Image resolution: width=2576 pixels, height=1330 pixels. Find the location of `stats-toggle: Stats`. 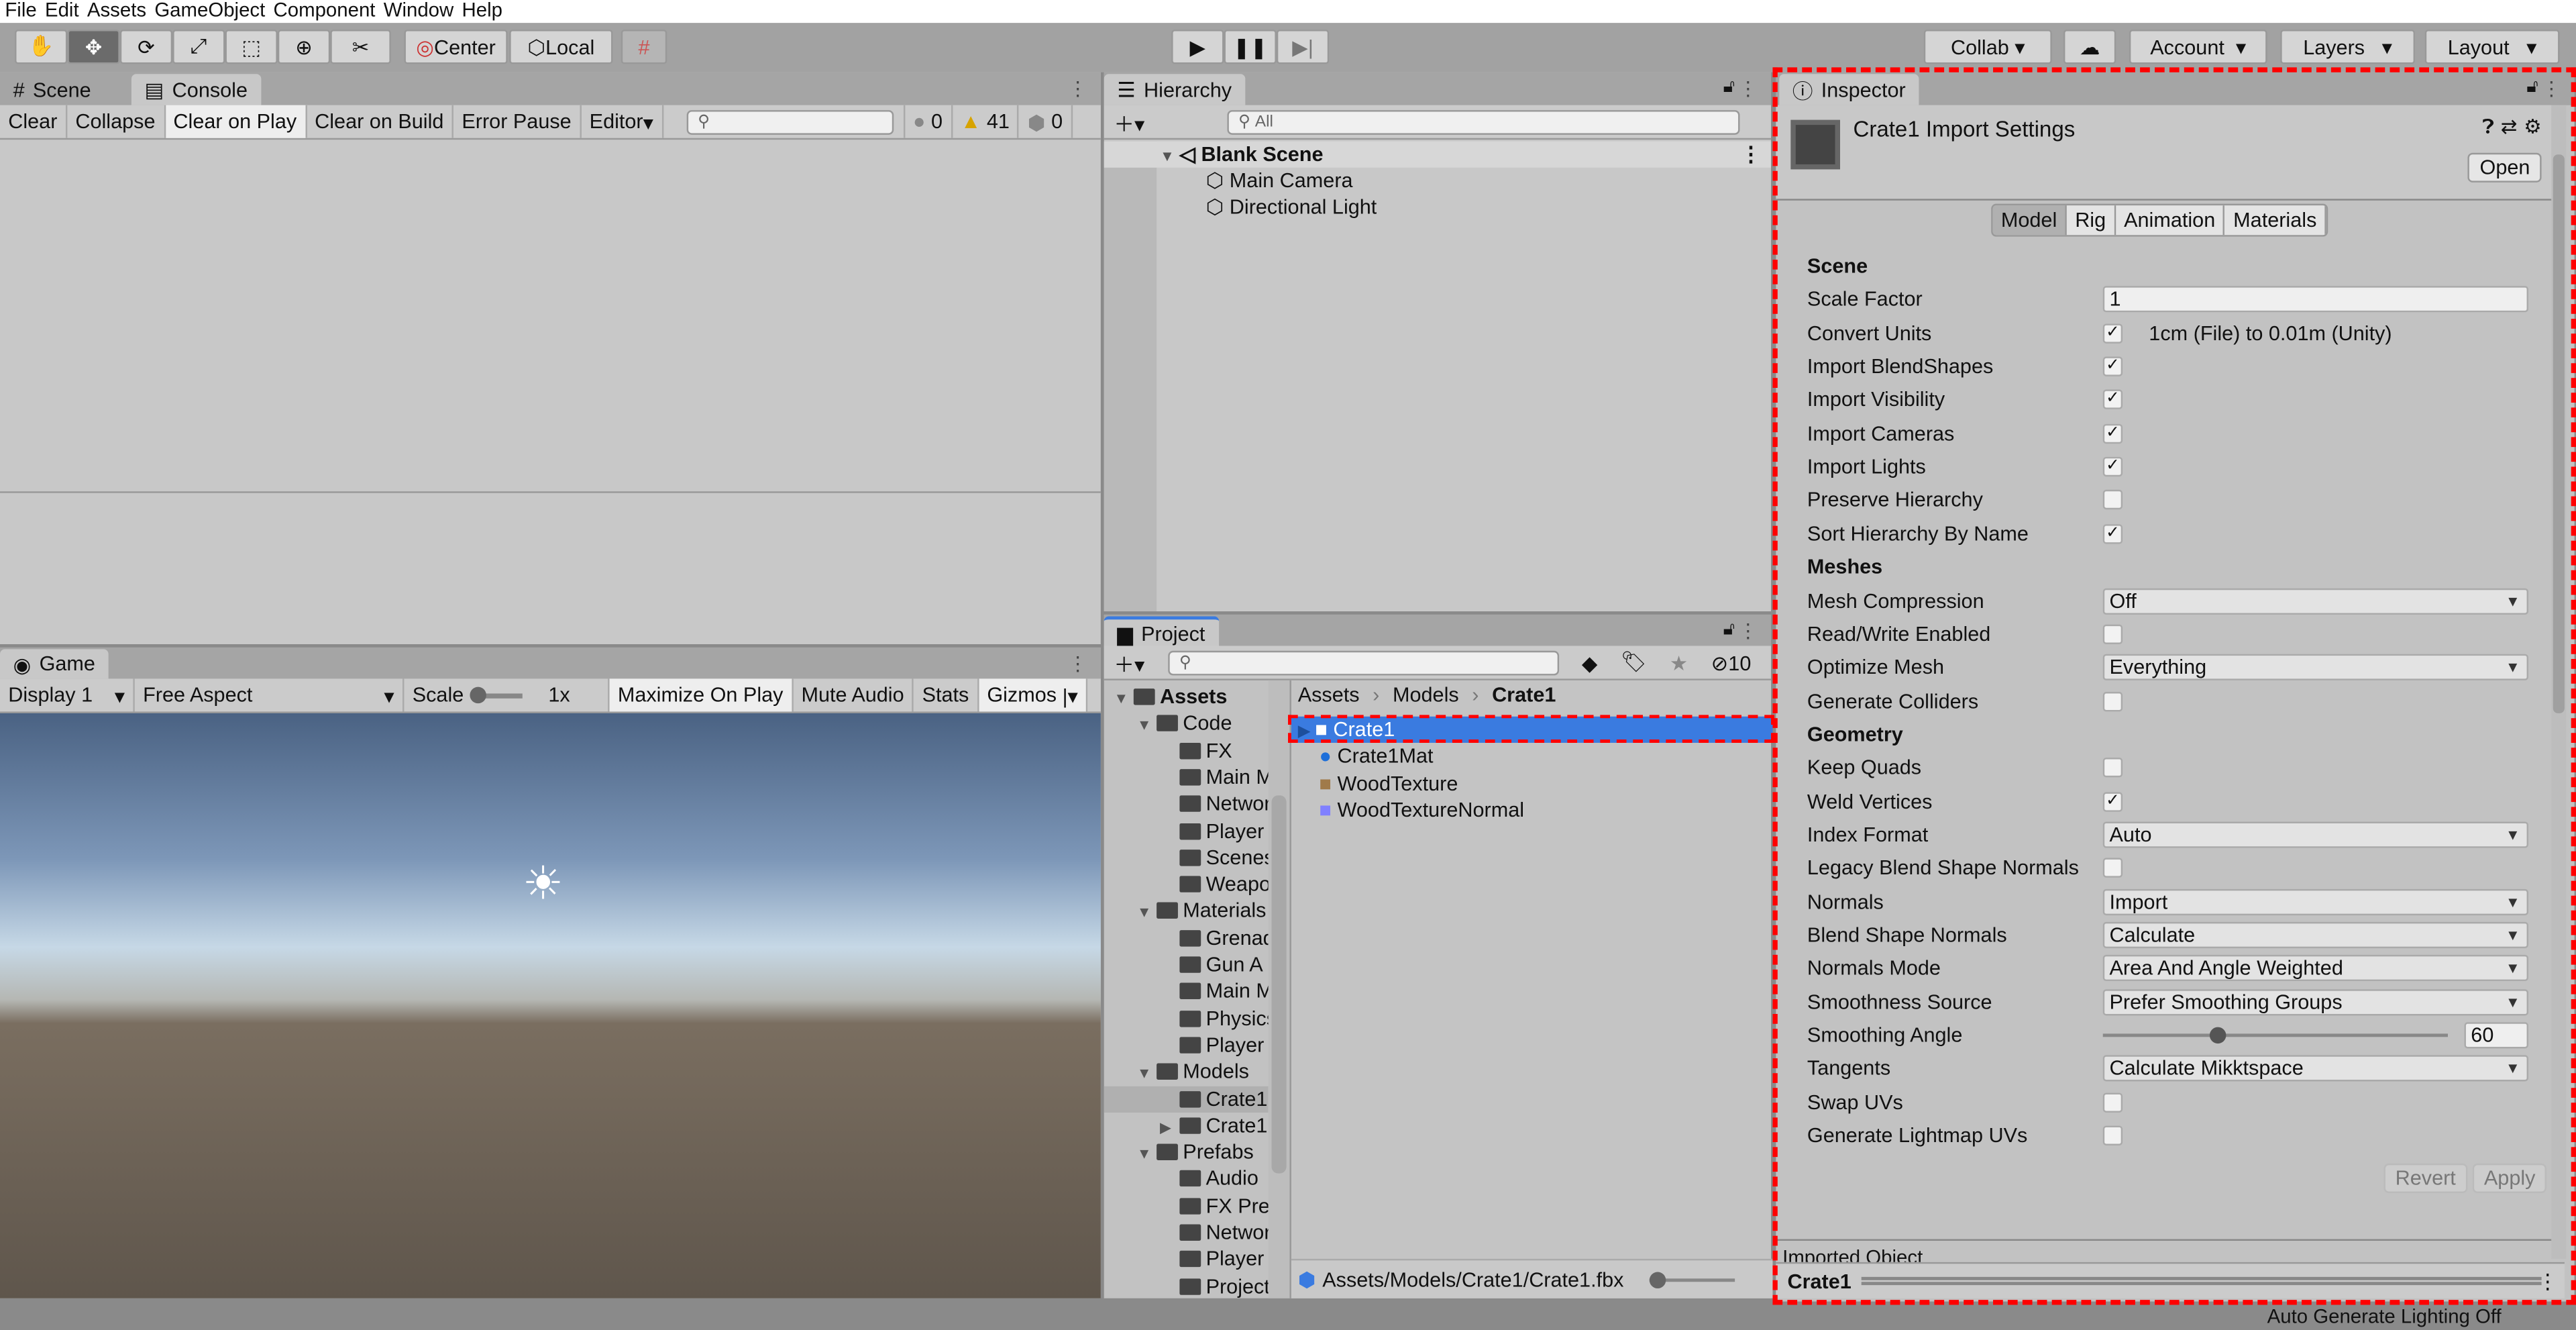

stats-toggle: Stats is located at coordinates (946, 695).